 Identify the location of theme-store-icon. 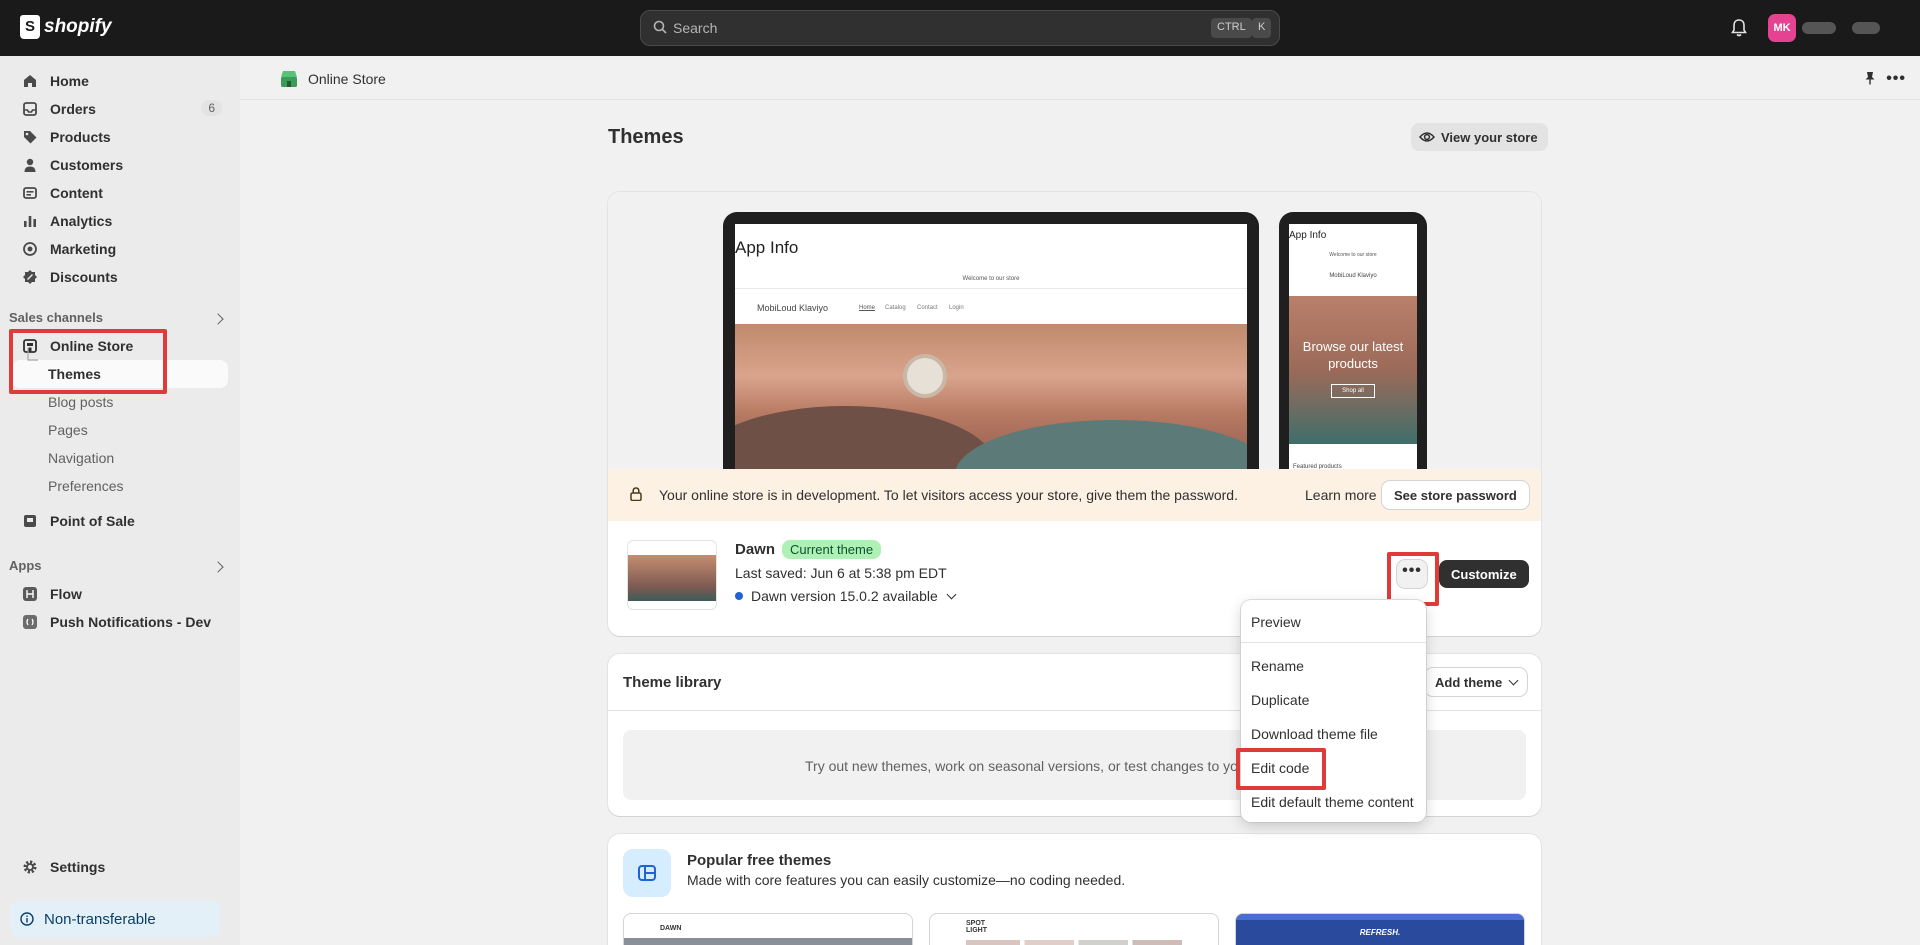
(647, 873).